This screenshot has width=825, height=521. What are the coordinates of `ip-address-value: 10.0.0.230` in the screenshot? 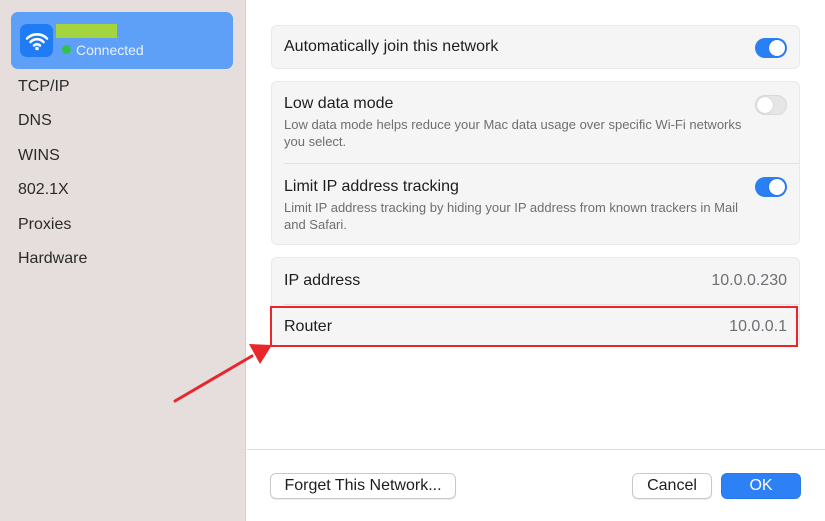 It's located at (749, 280).